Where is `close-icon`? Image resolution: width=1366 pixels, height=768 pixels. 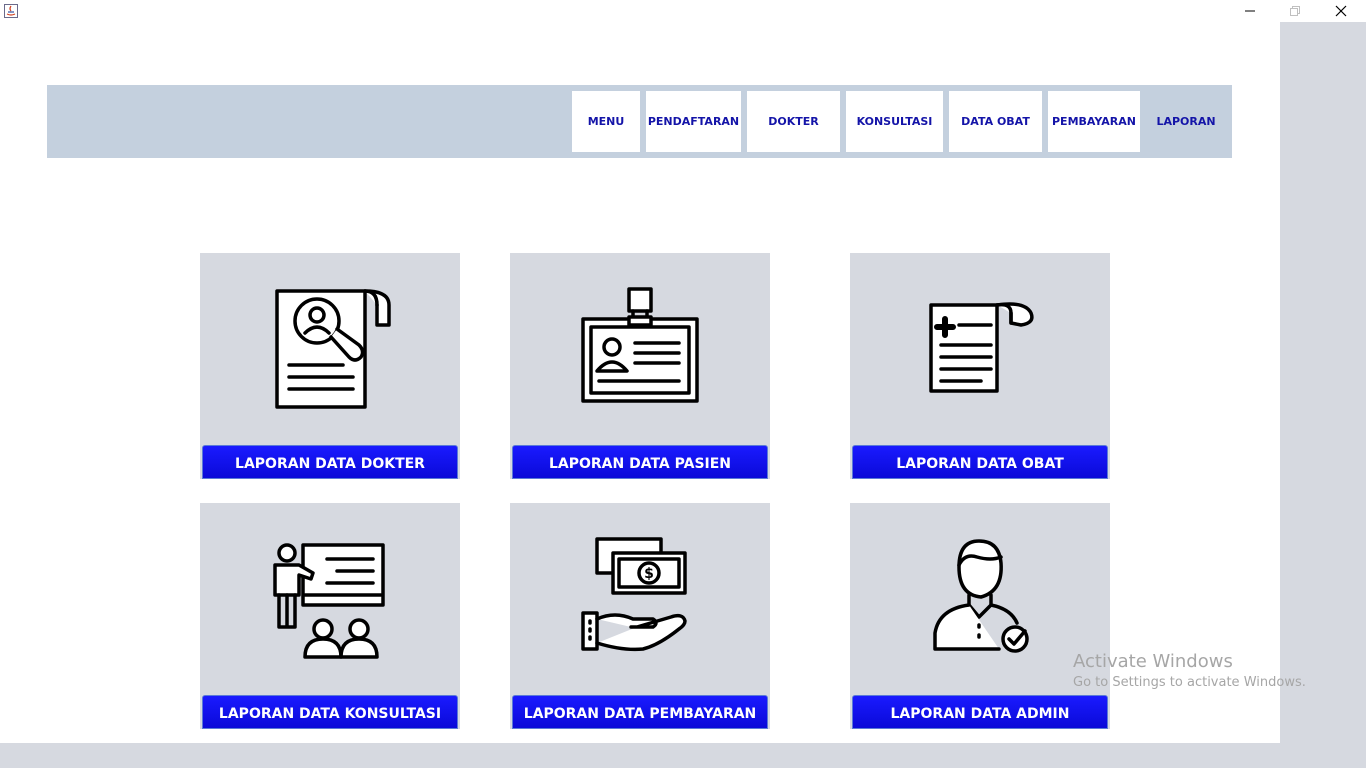
close-icon is located at coordinates (1341, 11).